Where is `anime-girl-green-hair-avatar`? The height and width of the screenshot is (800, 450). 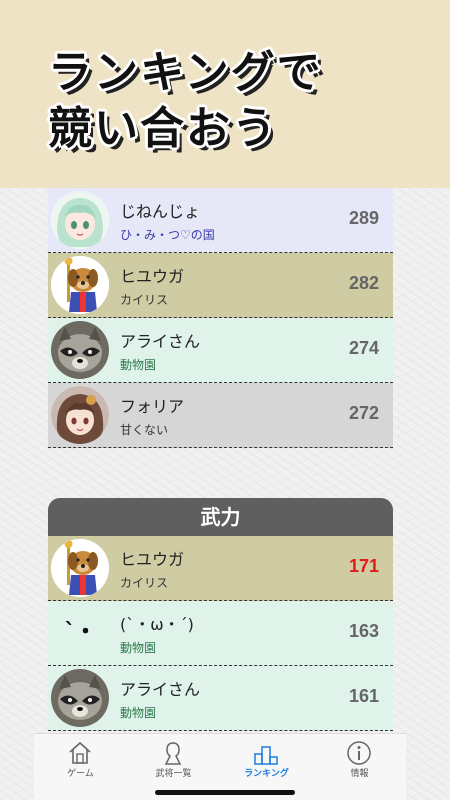
anime-girl-green-hair-avatar is located at coordinates (80, 220).